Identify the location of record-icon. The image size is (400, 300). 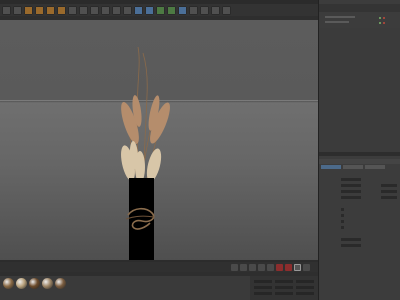
(279, 267).